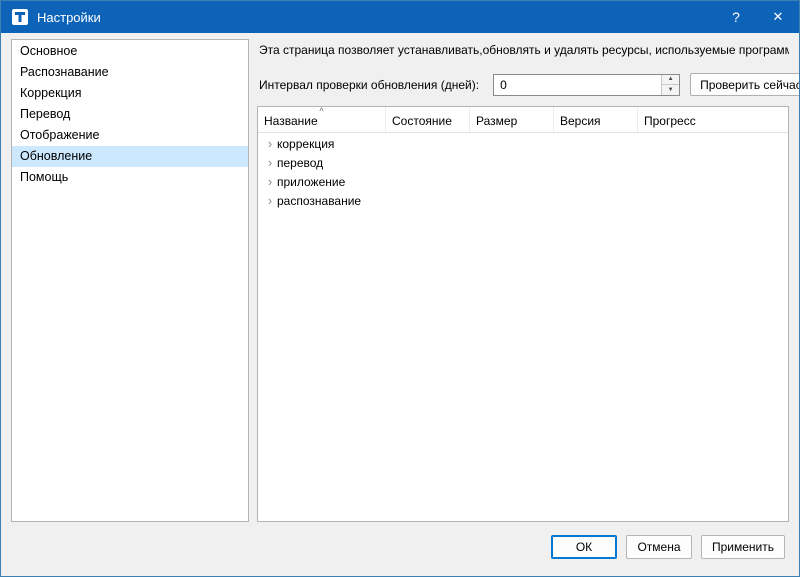 This screenshot has height=577, width=800. Describe the element at coordinates (306, 143) in the screenshot. I see `tree-row-label: коррекция` at that location.